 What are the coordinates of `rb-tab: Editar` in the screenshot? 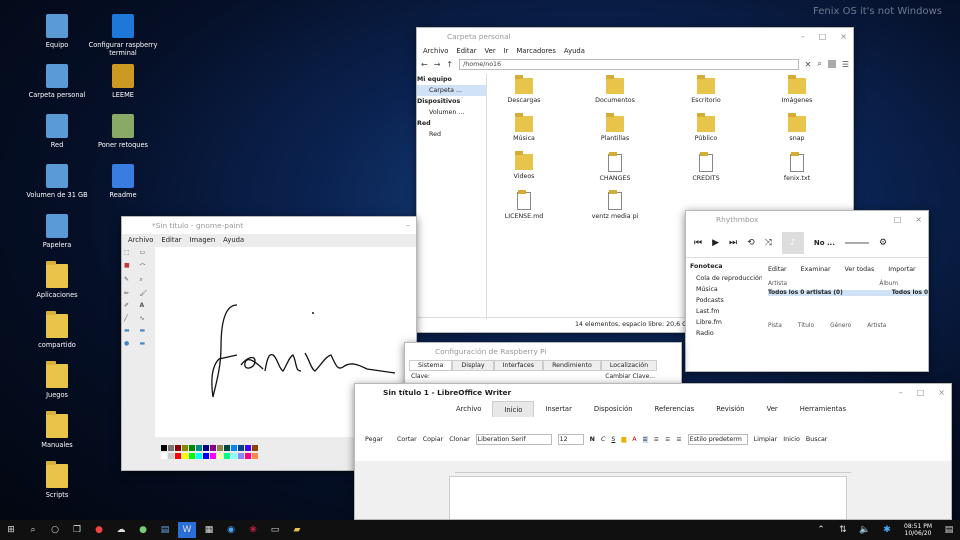 It's located at (777, 269).